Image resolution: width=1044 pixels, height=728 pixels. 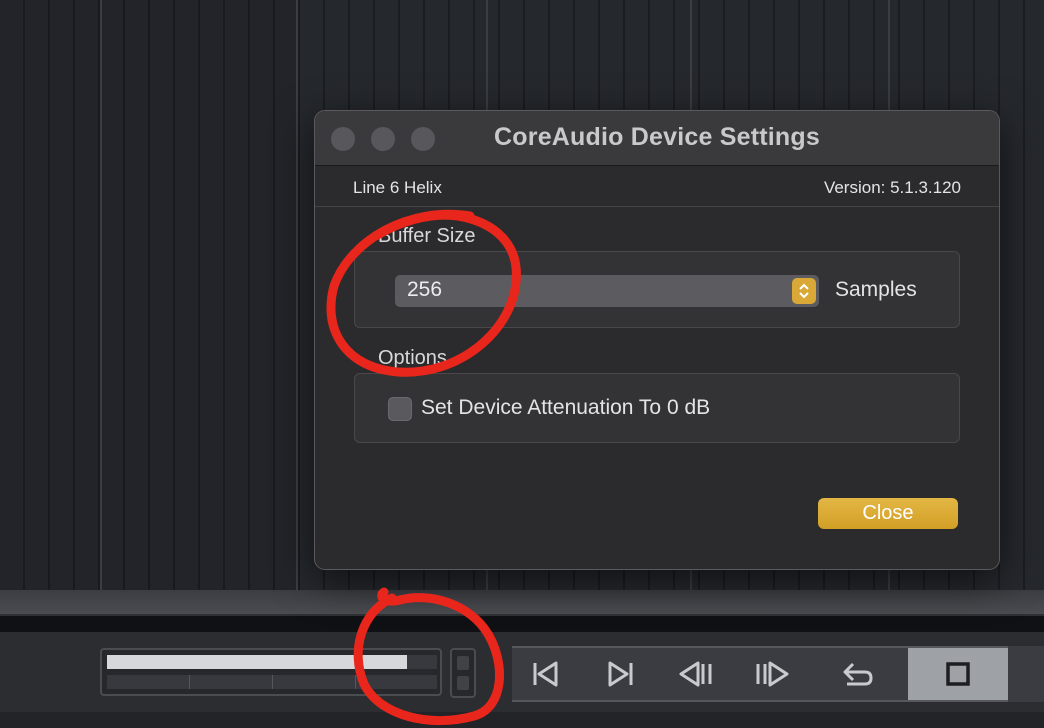 I want to click on skip-forward-icon, so click(x=620, y=674).